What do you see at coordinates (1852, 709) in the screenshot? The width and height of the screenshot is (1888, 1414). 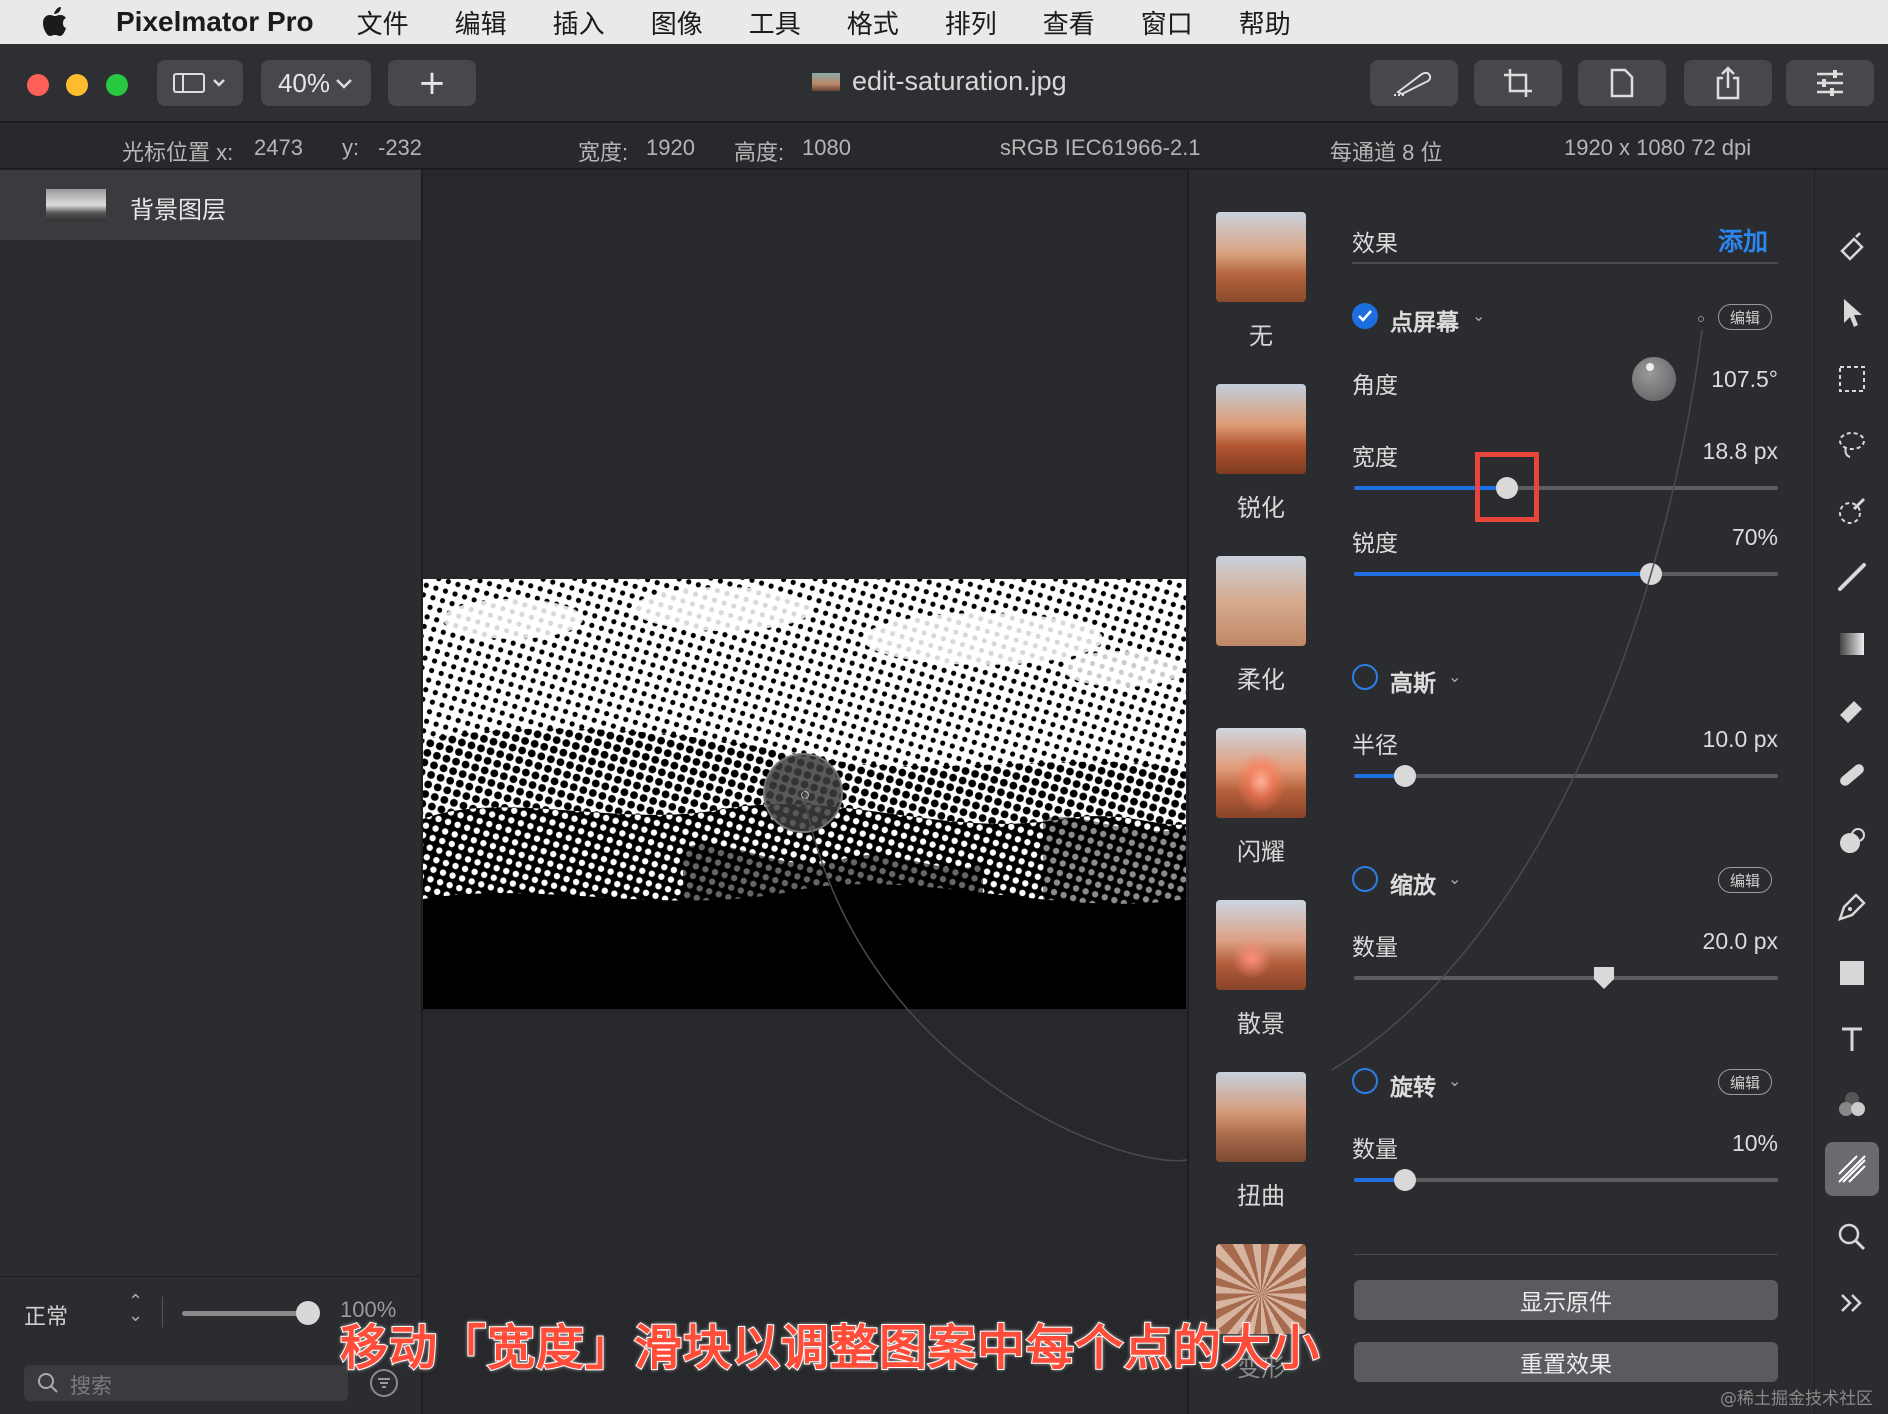 I see `eraser-icon` at bounding box center [1852, 709].